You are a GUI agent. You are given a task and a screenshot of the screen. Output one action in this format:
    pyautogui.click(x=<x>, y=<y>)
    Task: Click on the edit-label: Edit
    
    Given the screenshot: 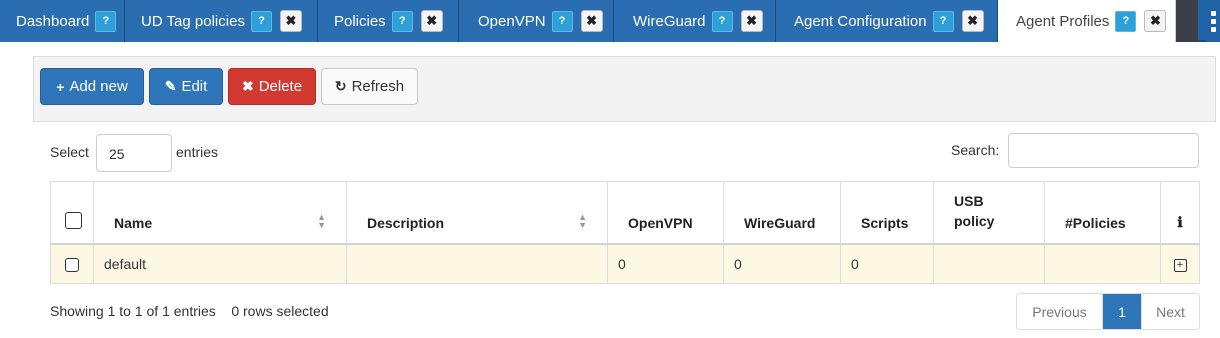 What is the action you would take?
    pyautogui.click(x=194, y=86)
    